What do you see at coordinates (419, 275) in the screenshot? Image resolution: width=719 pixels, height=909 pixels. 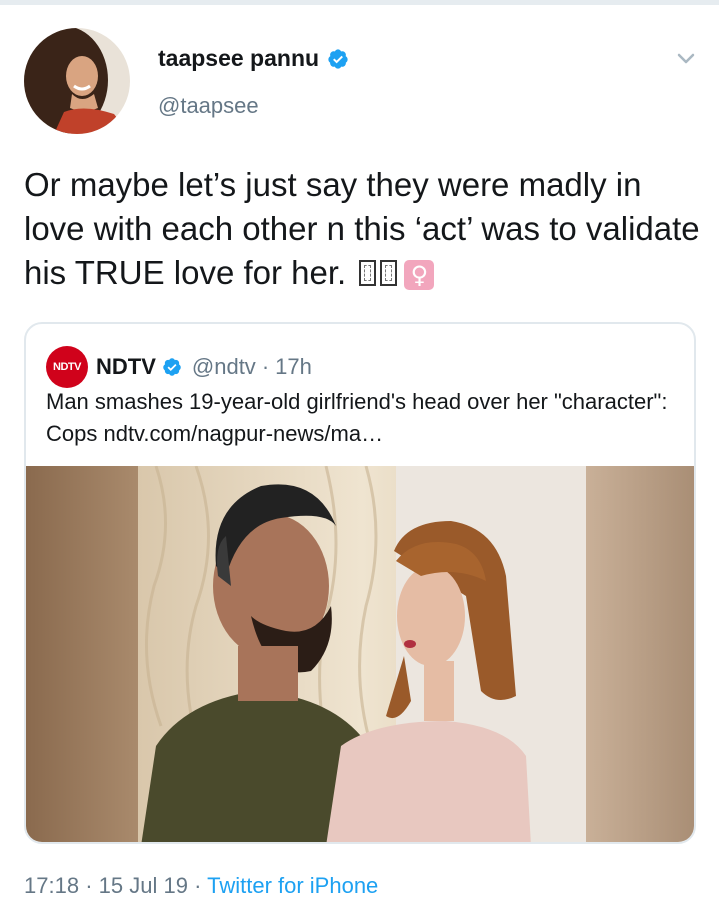 I see `female-sign-icon: ♀` at bounding box center [419, 275].